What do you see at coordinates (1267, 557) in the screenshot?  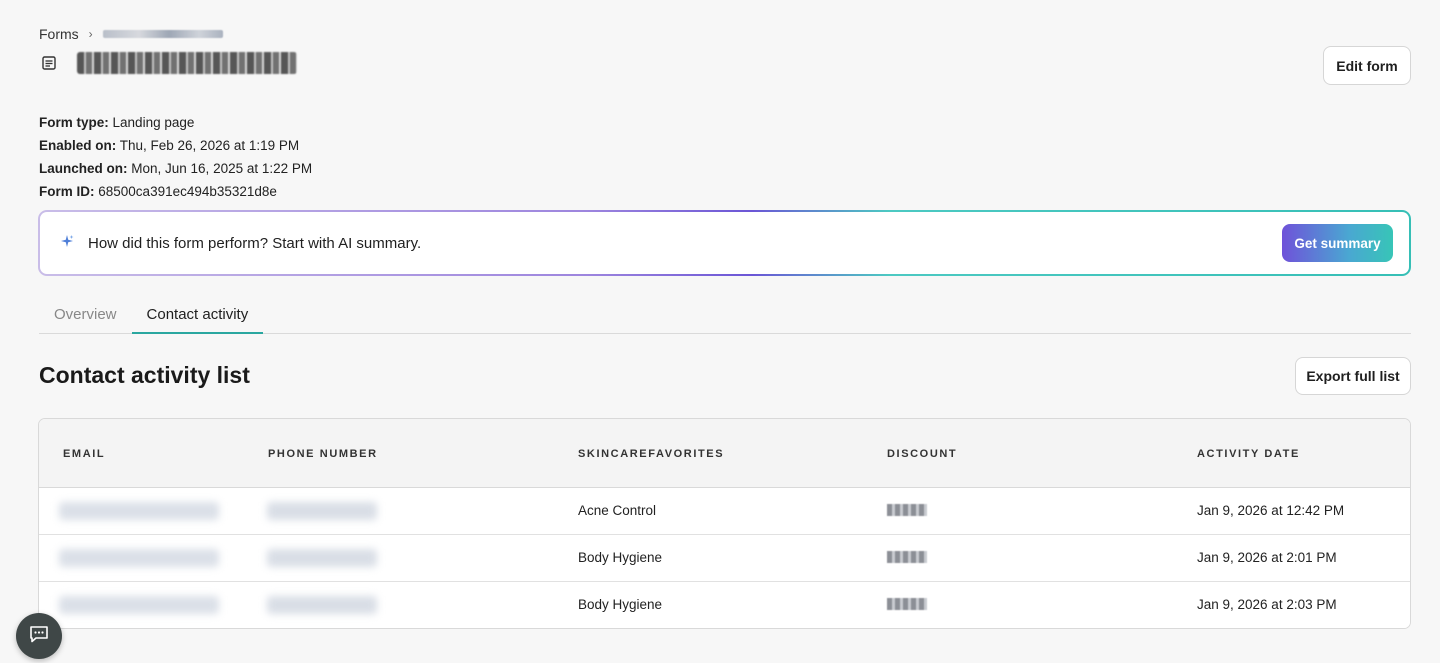 I see `activity-date-cell: Jan 9, 2026 at 2:01 PM` at bounding box center [1267, 557].